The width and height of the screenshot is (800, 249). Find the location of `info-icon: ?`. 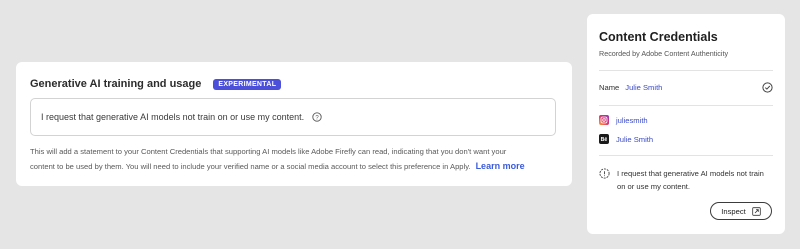

info-icon: ? is located at coordinates (317, 117).